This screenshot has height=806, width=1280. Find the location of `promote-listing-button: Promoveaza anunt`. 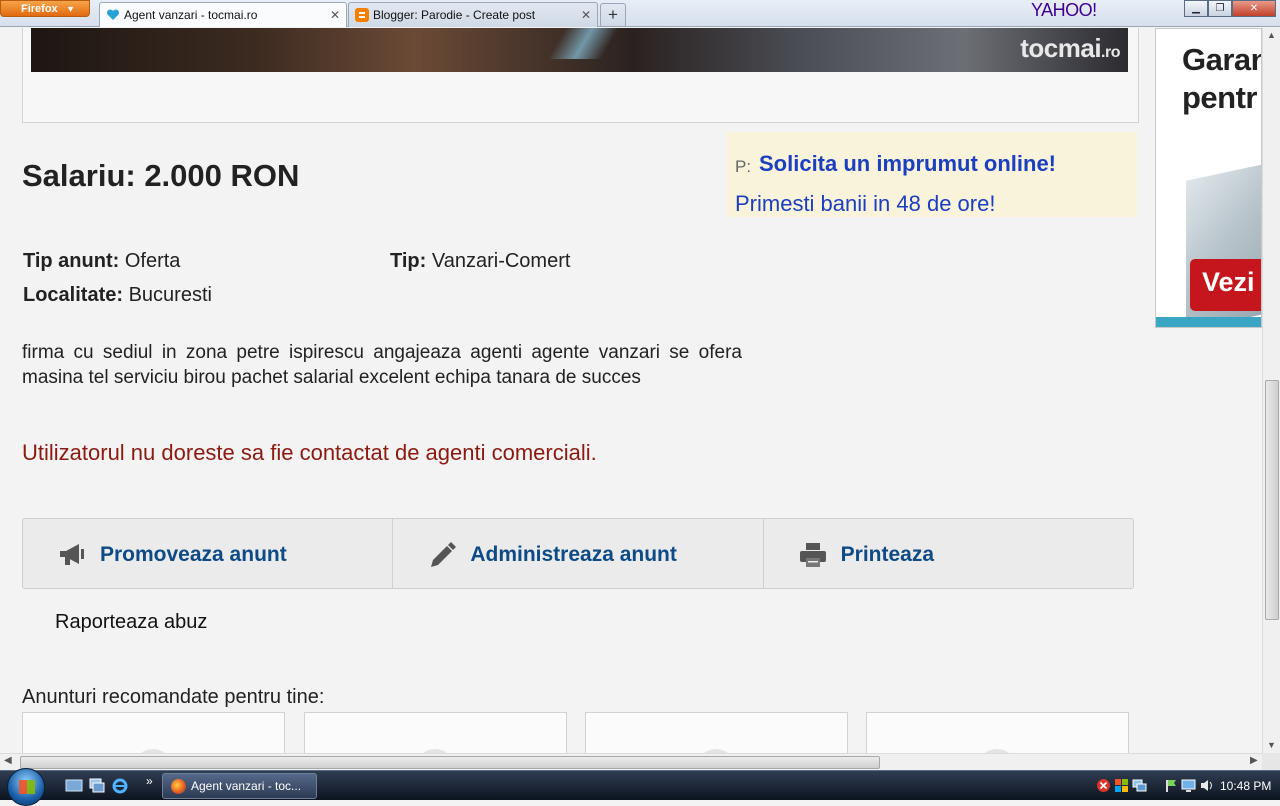

promote-listing-button: Promoveaza anunt is located at coordinates (208, 553).